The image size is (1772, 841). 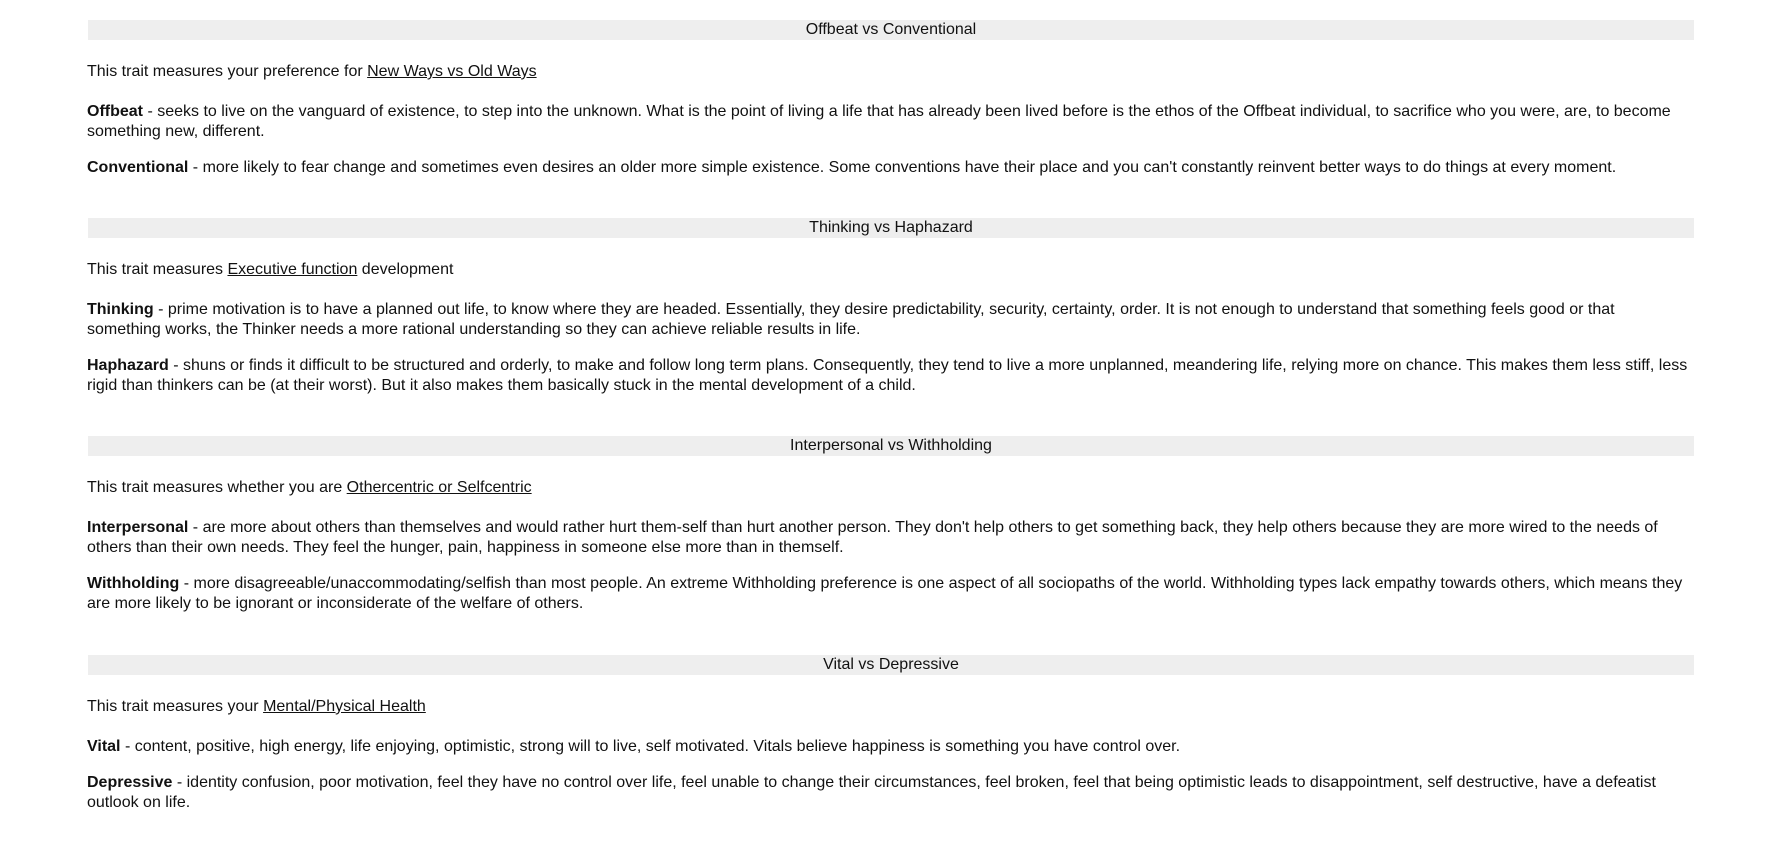 What do you see at coordinates (130, 782) in the screenshot?
I see `trait-name: Depressive` at bounding box center [130, 782].